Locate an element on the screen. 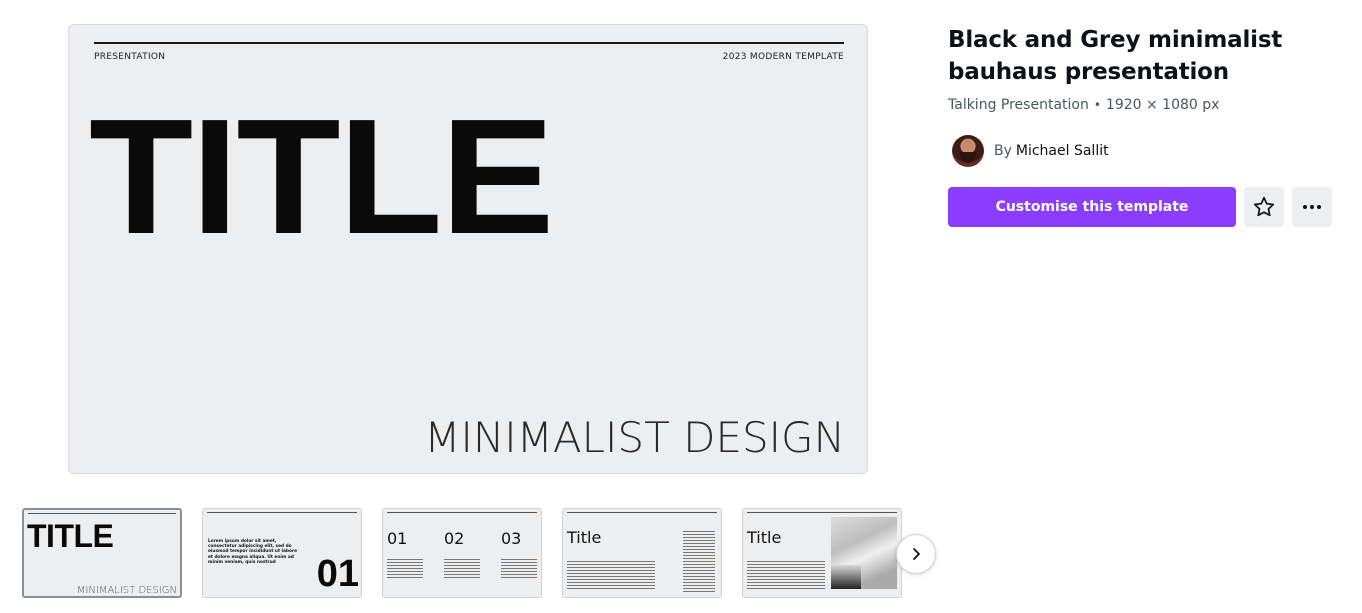 The width and height of the screenshot is (1362, 613). avatar is located at coordinates (968, 151).